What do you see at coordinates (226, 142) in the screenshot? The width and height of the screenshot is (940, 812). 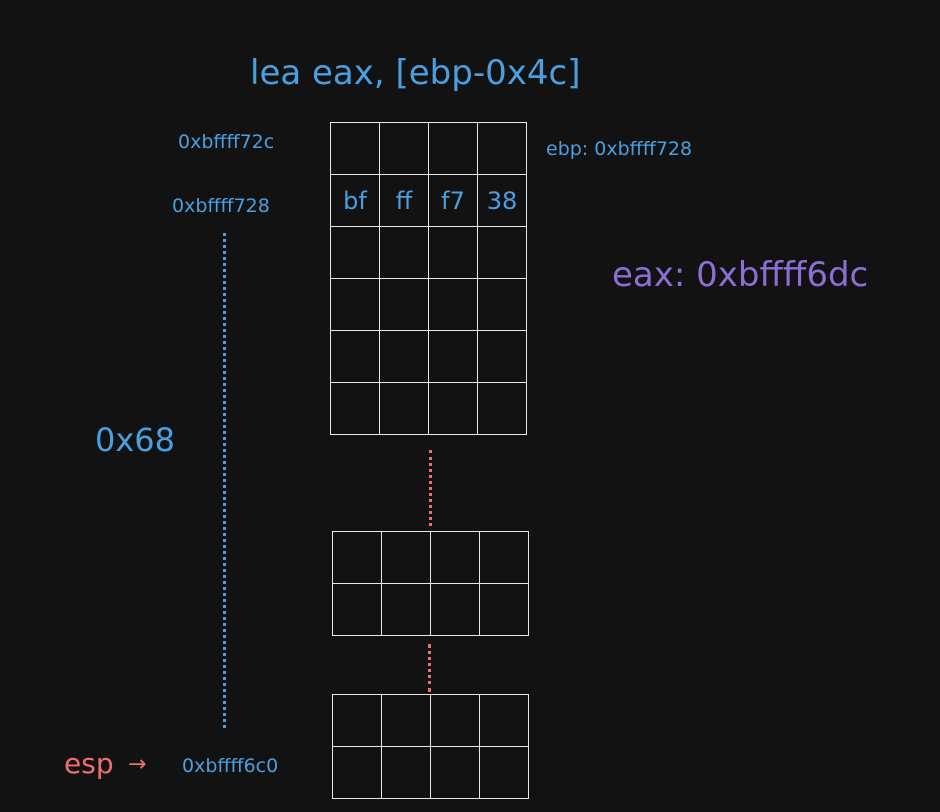 I see `address-top: 0xbffff72c` at bounding box center [226, 142].